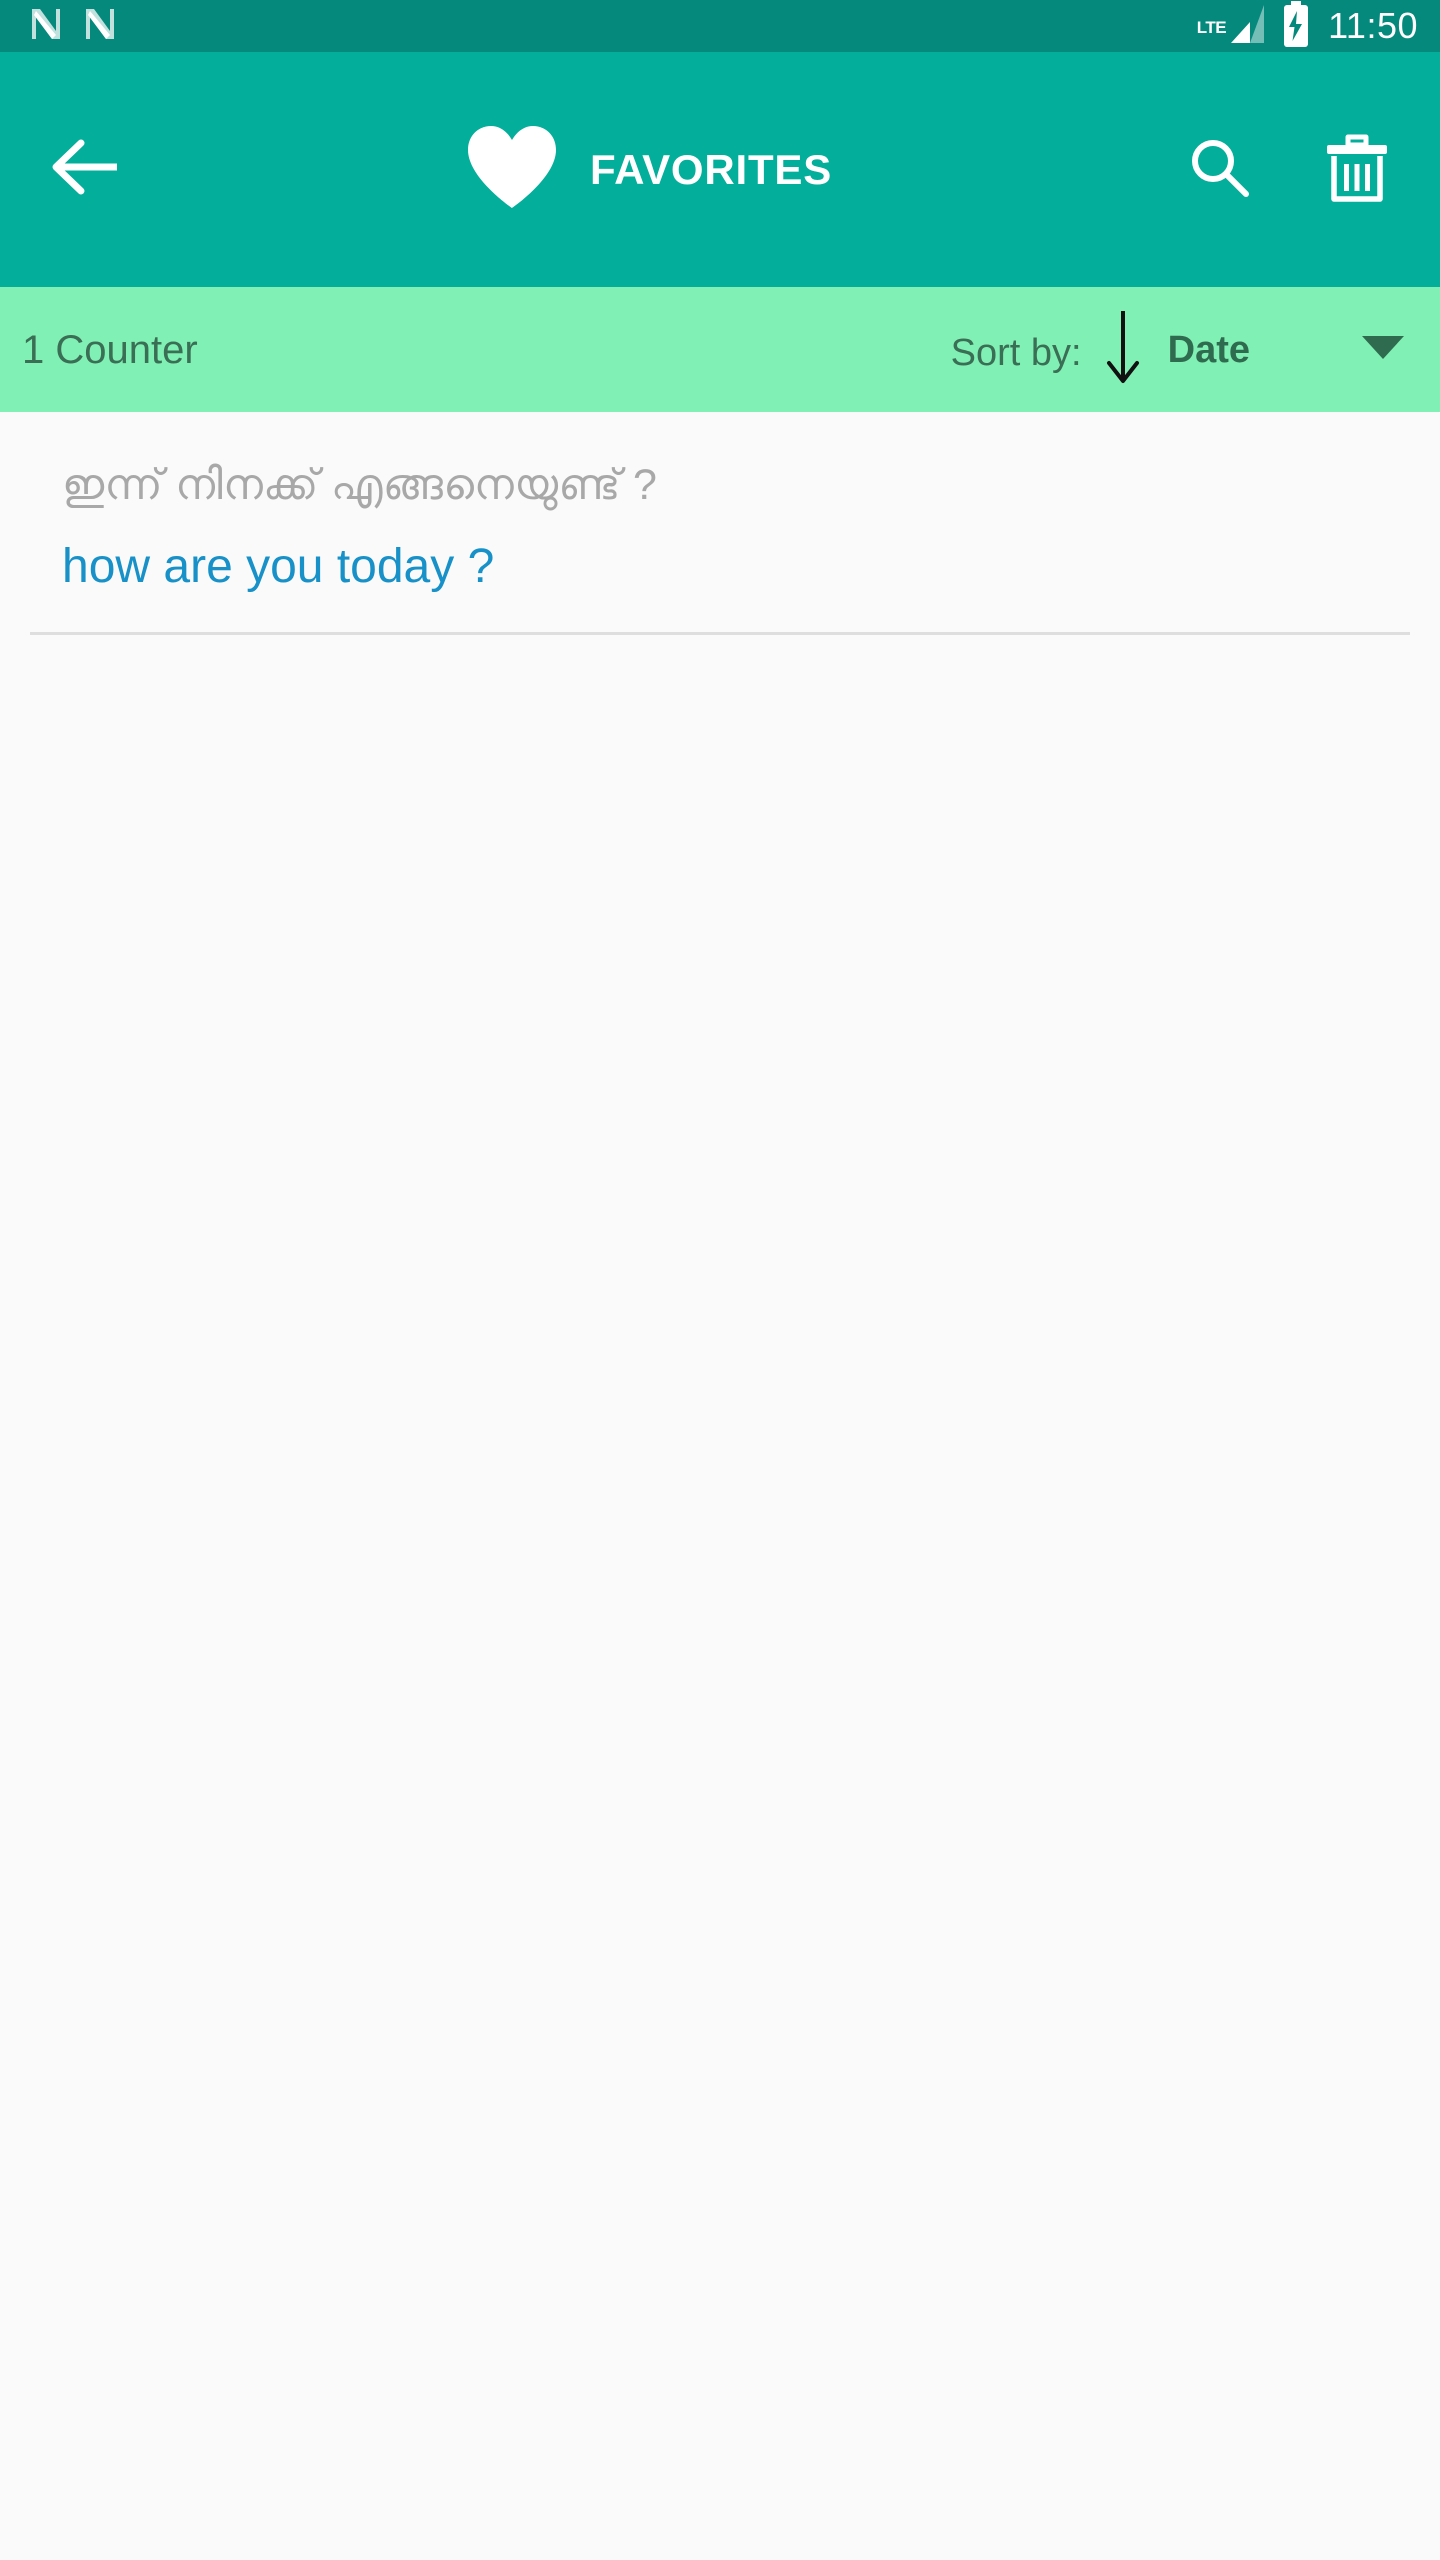 This screenshot has width=1440, height=2560. I want to click on back-arrow-icon, so click(87, 169).